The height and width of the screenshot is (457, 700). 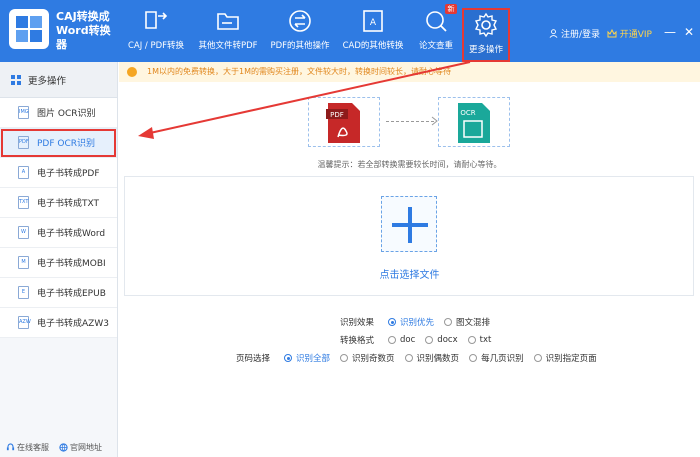 What do you see at coordinates (670, 32) in the screenshot?
I see `minimize-icon: —` at bounding box center [670, 32].